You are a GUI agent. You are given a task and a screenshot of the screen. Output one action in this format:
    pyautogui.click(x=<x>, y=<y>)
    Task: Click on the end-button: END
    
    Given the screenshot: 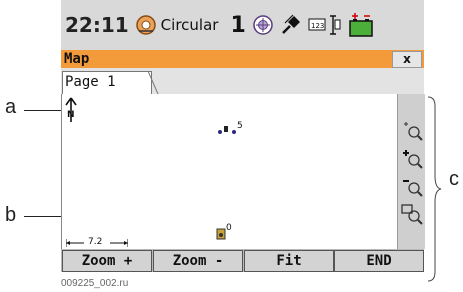 What is the action you would take?
    pyautogui.click(x=379, y=261)
    